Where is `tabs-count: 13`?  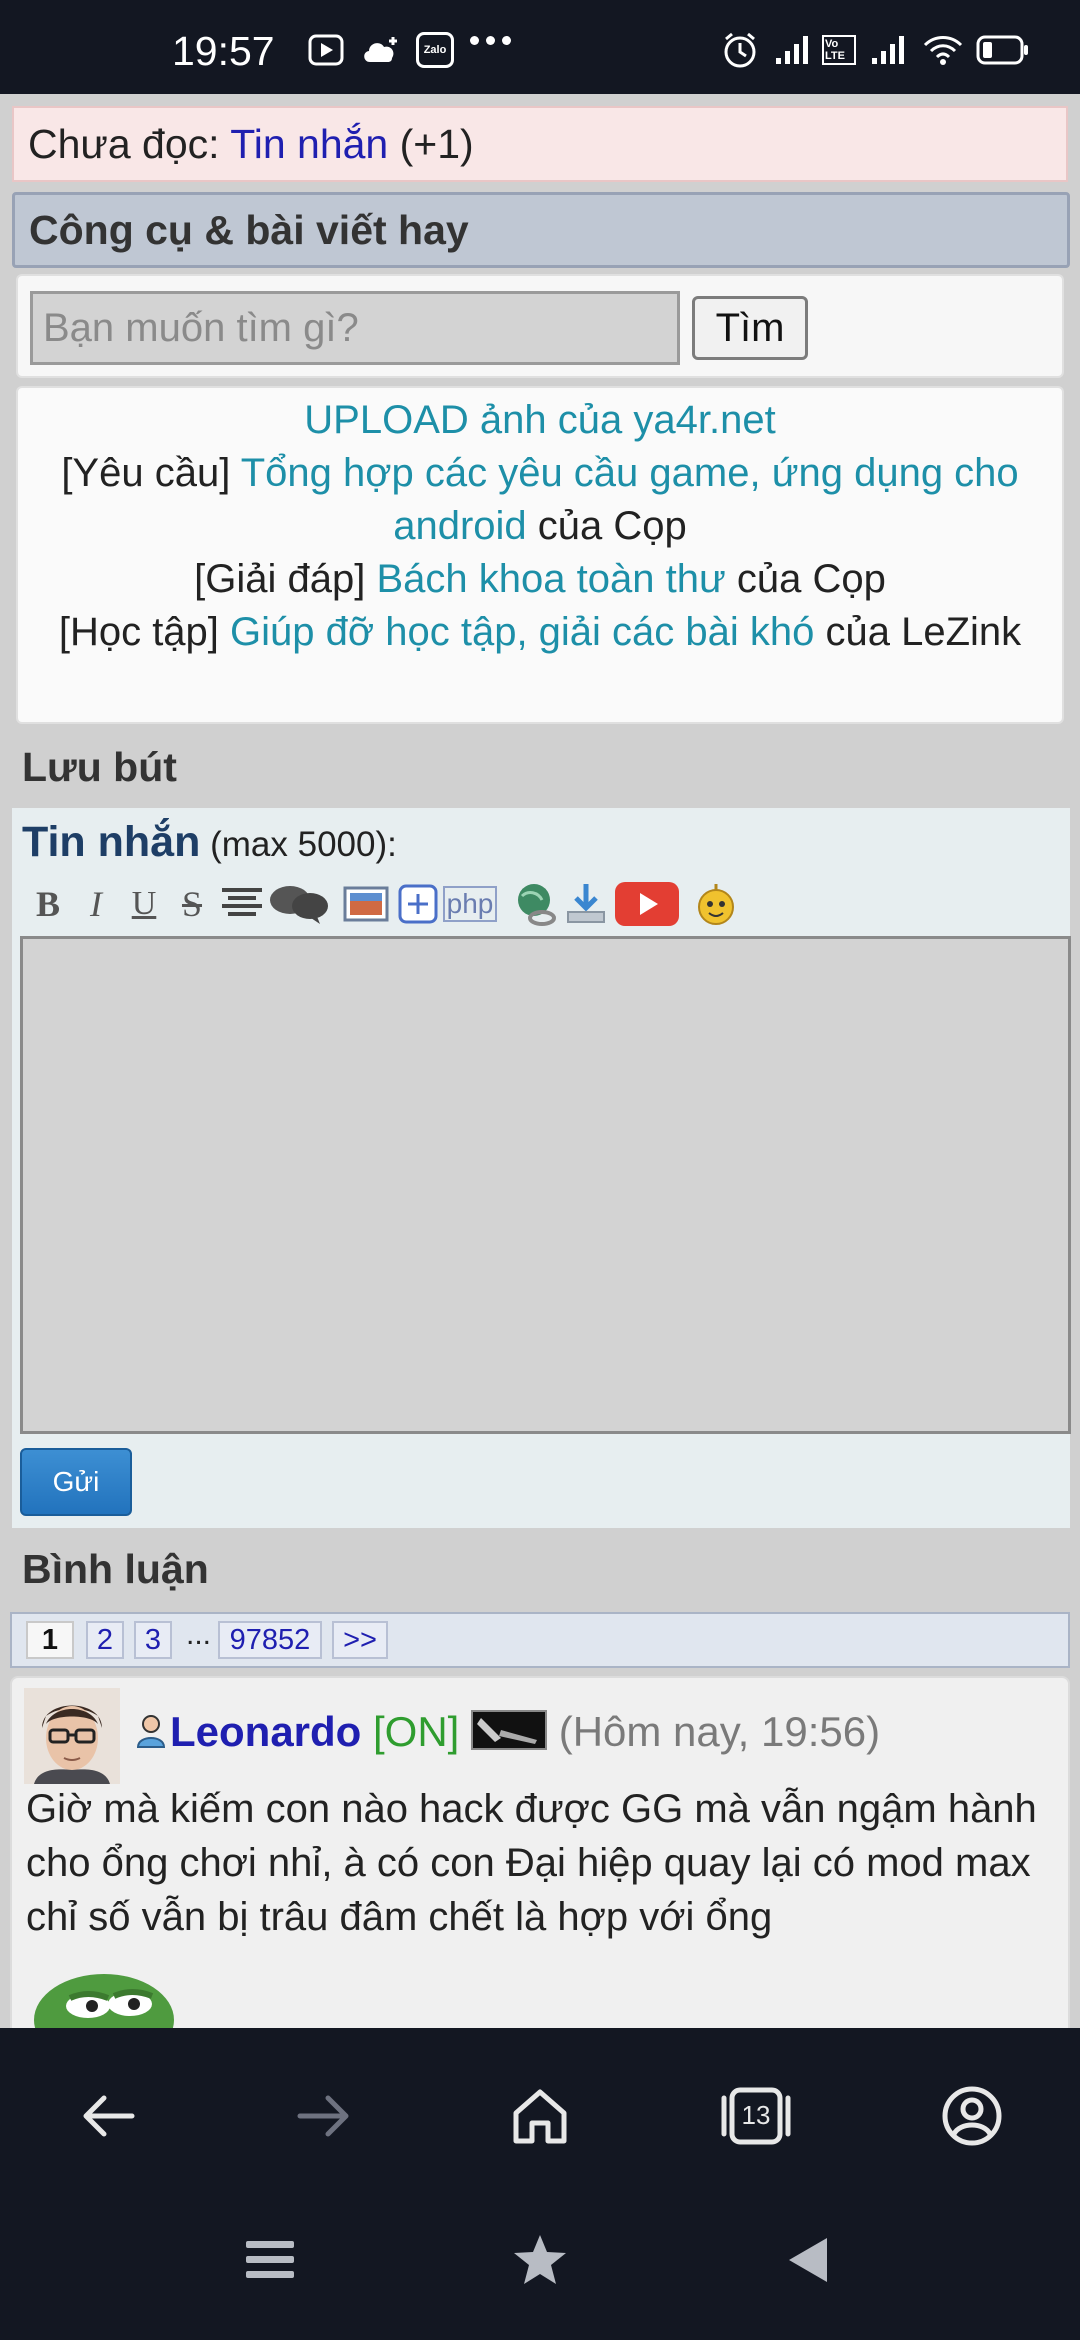 tabs-count: 13 is located at coordinates (756, 2115).